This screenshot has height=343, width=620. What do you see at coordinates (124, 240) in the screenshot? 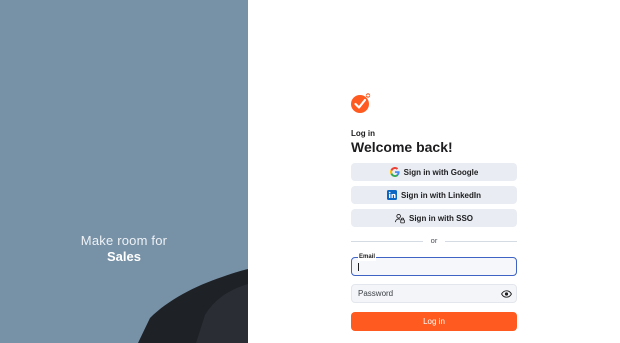
I see `hero-tagline: Make room for` at bounding box center [124, 240].